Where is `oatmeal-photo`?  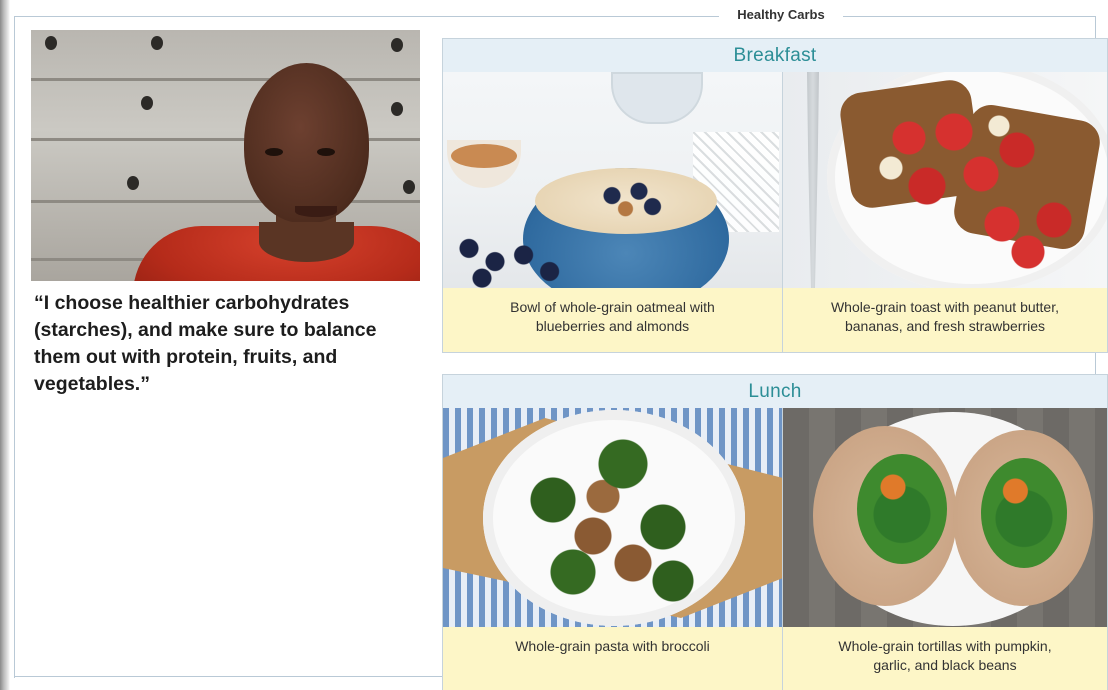 oatmeal-photo is located at coordinates (612, 180).